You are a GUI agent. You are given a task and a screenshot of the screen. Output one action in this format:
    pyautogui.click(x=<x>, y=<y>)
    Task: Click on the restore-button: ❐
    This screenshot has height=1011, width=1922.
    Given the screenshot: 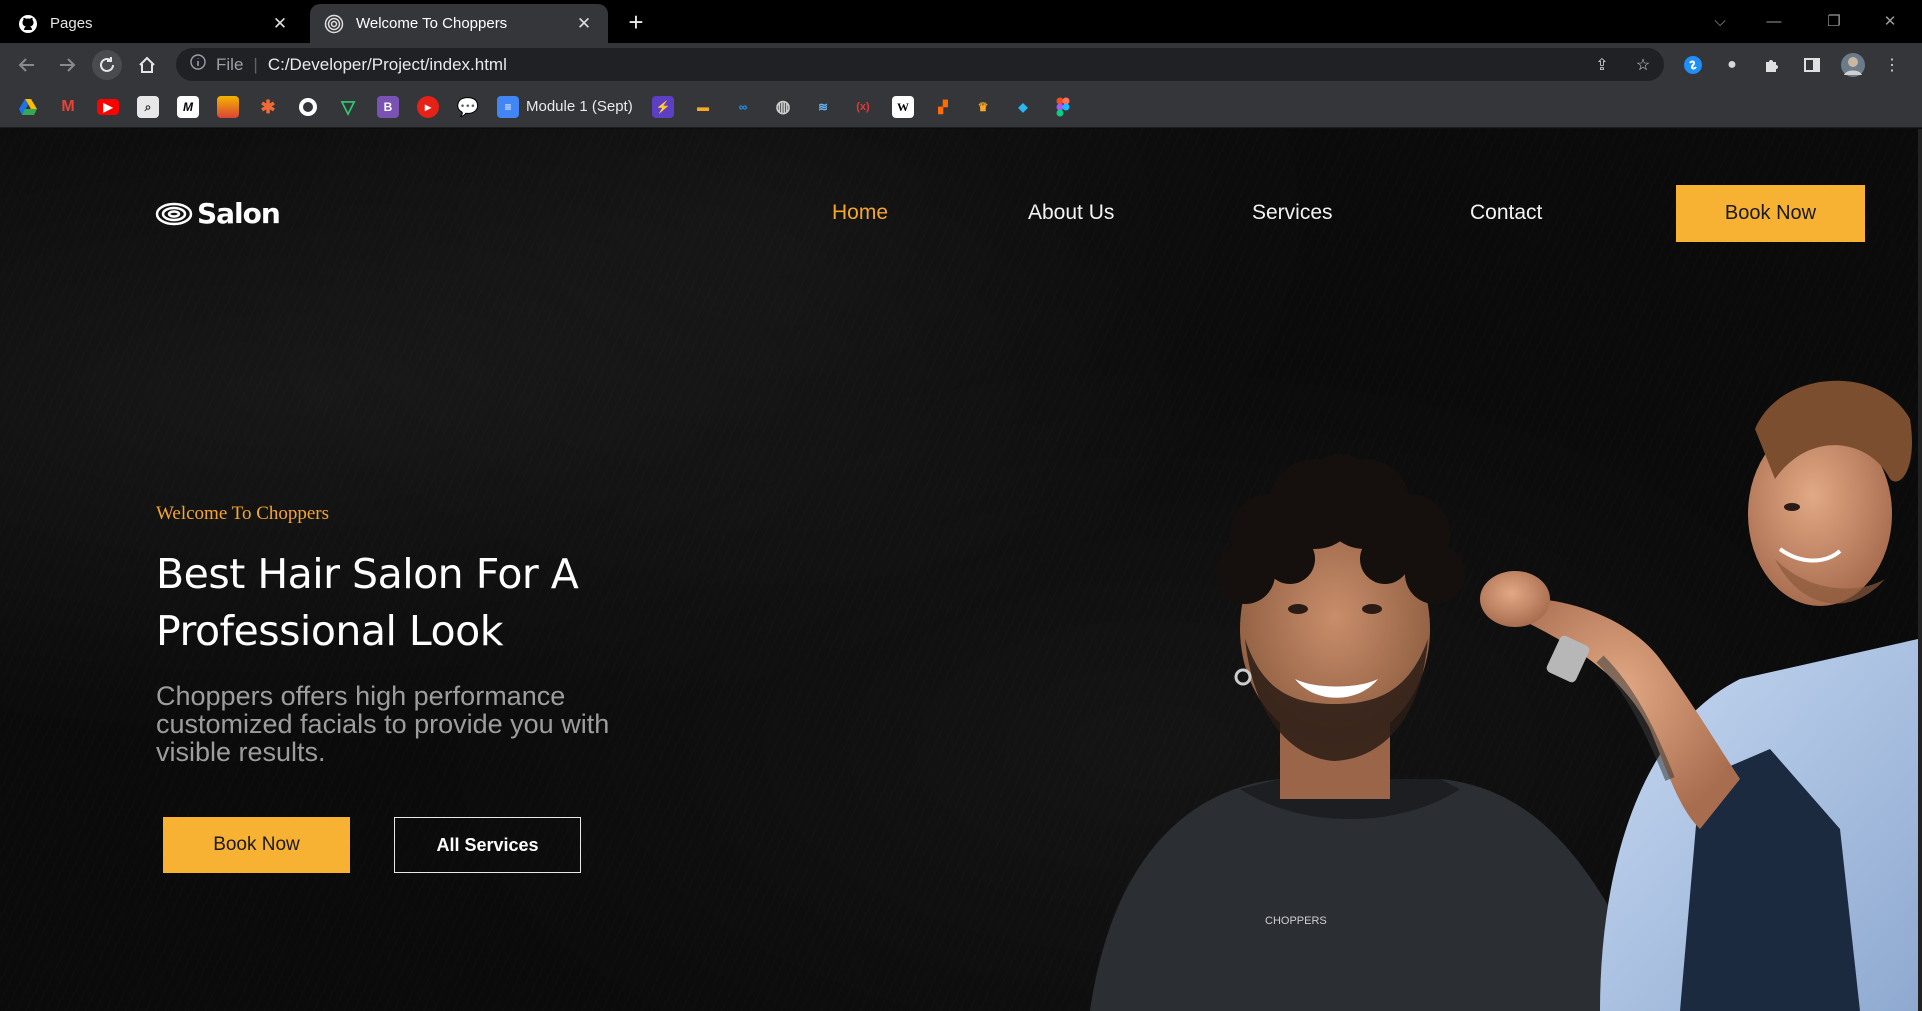 What is the action you would take?
    pyautogui.click(x=1834, y=21)
    